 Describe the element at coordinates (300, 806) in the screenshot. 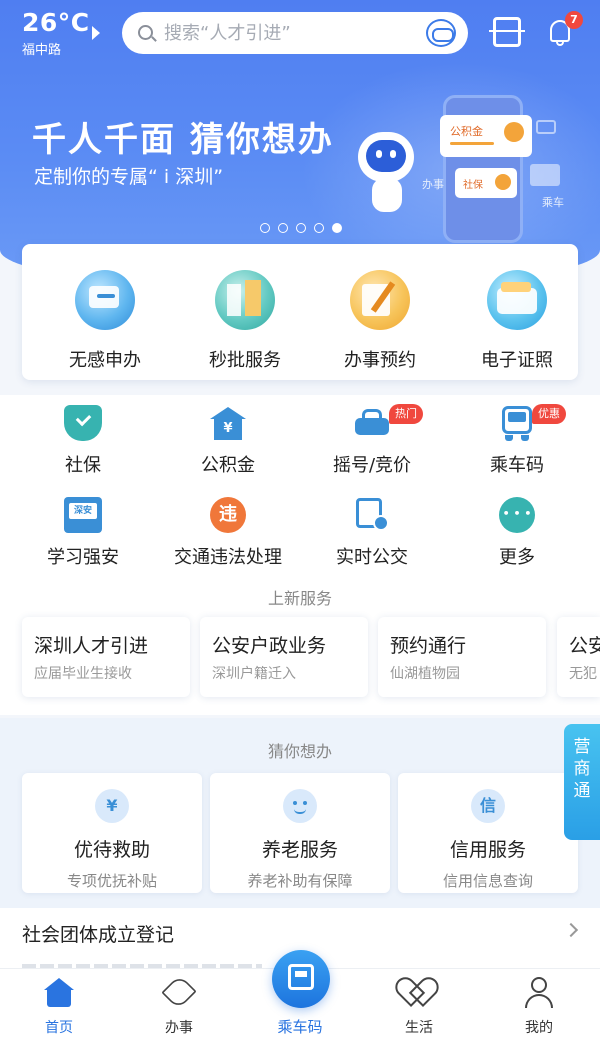

I see `elder-face-icon` at that location.